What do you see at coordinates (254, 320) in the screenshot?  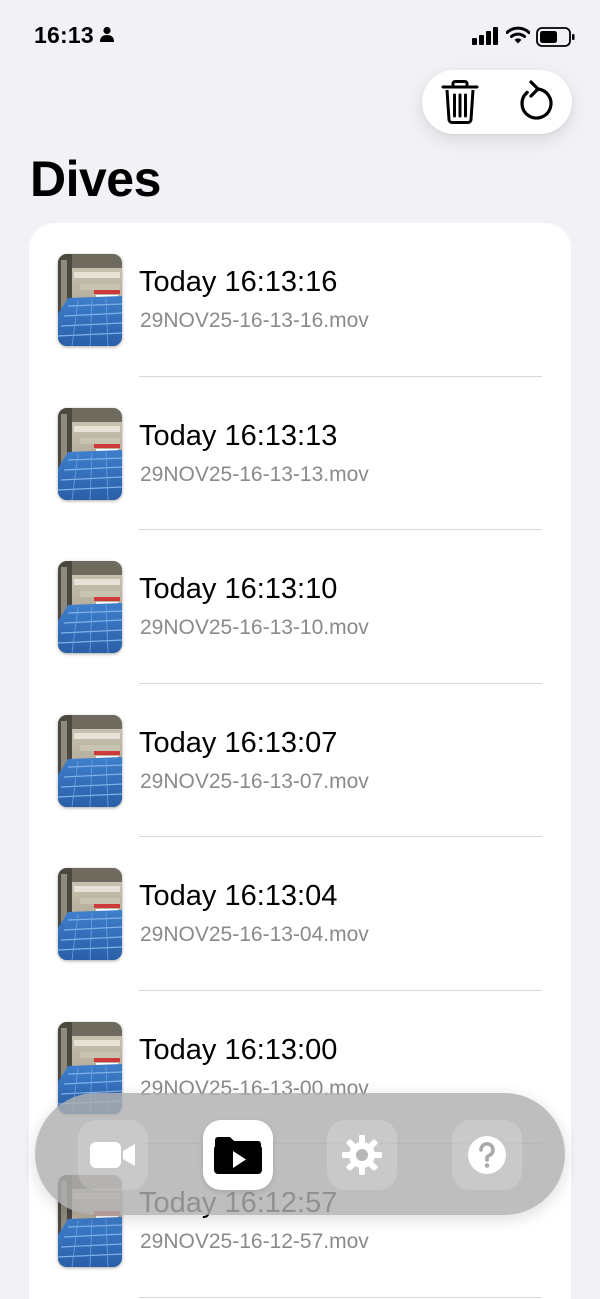 I see `dive-filename: 29NOV25-16-13-16.mov` at bounding box center [254, 320].